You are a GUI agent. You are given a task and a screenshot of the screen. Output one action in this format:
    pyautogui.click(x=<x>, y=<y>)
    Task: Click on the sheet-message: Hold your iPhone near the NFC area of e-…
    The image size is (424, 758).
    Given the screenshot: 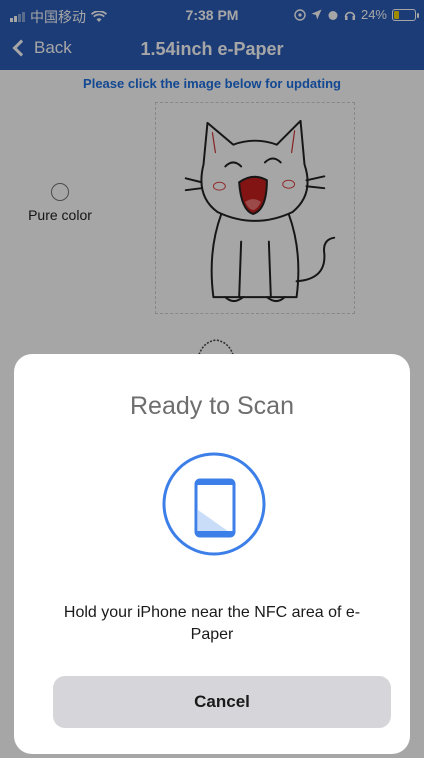 What is the action you would take?
    pyautogui.click(x=212, y=623)
    